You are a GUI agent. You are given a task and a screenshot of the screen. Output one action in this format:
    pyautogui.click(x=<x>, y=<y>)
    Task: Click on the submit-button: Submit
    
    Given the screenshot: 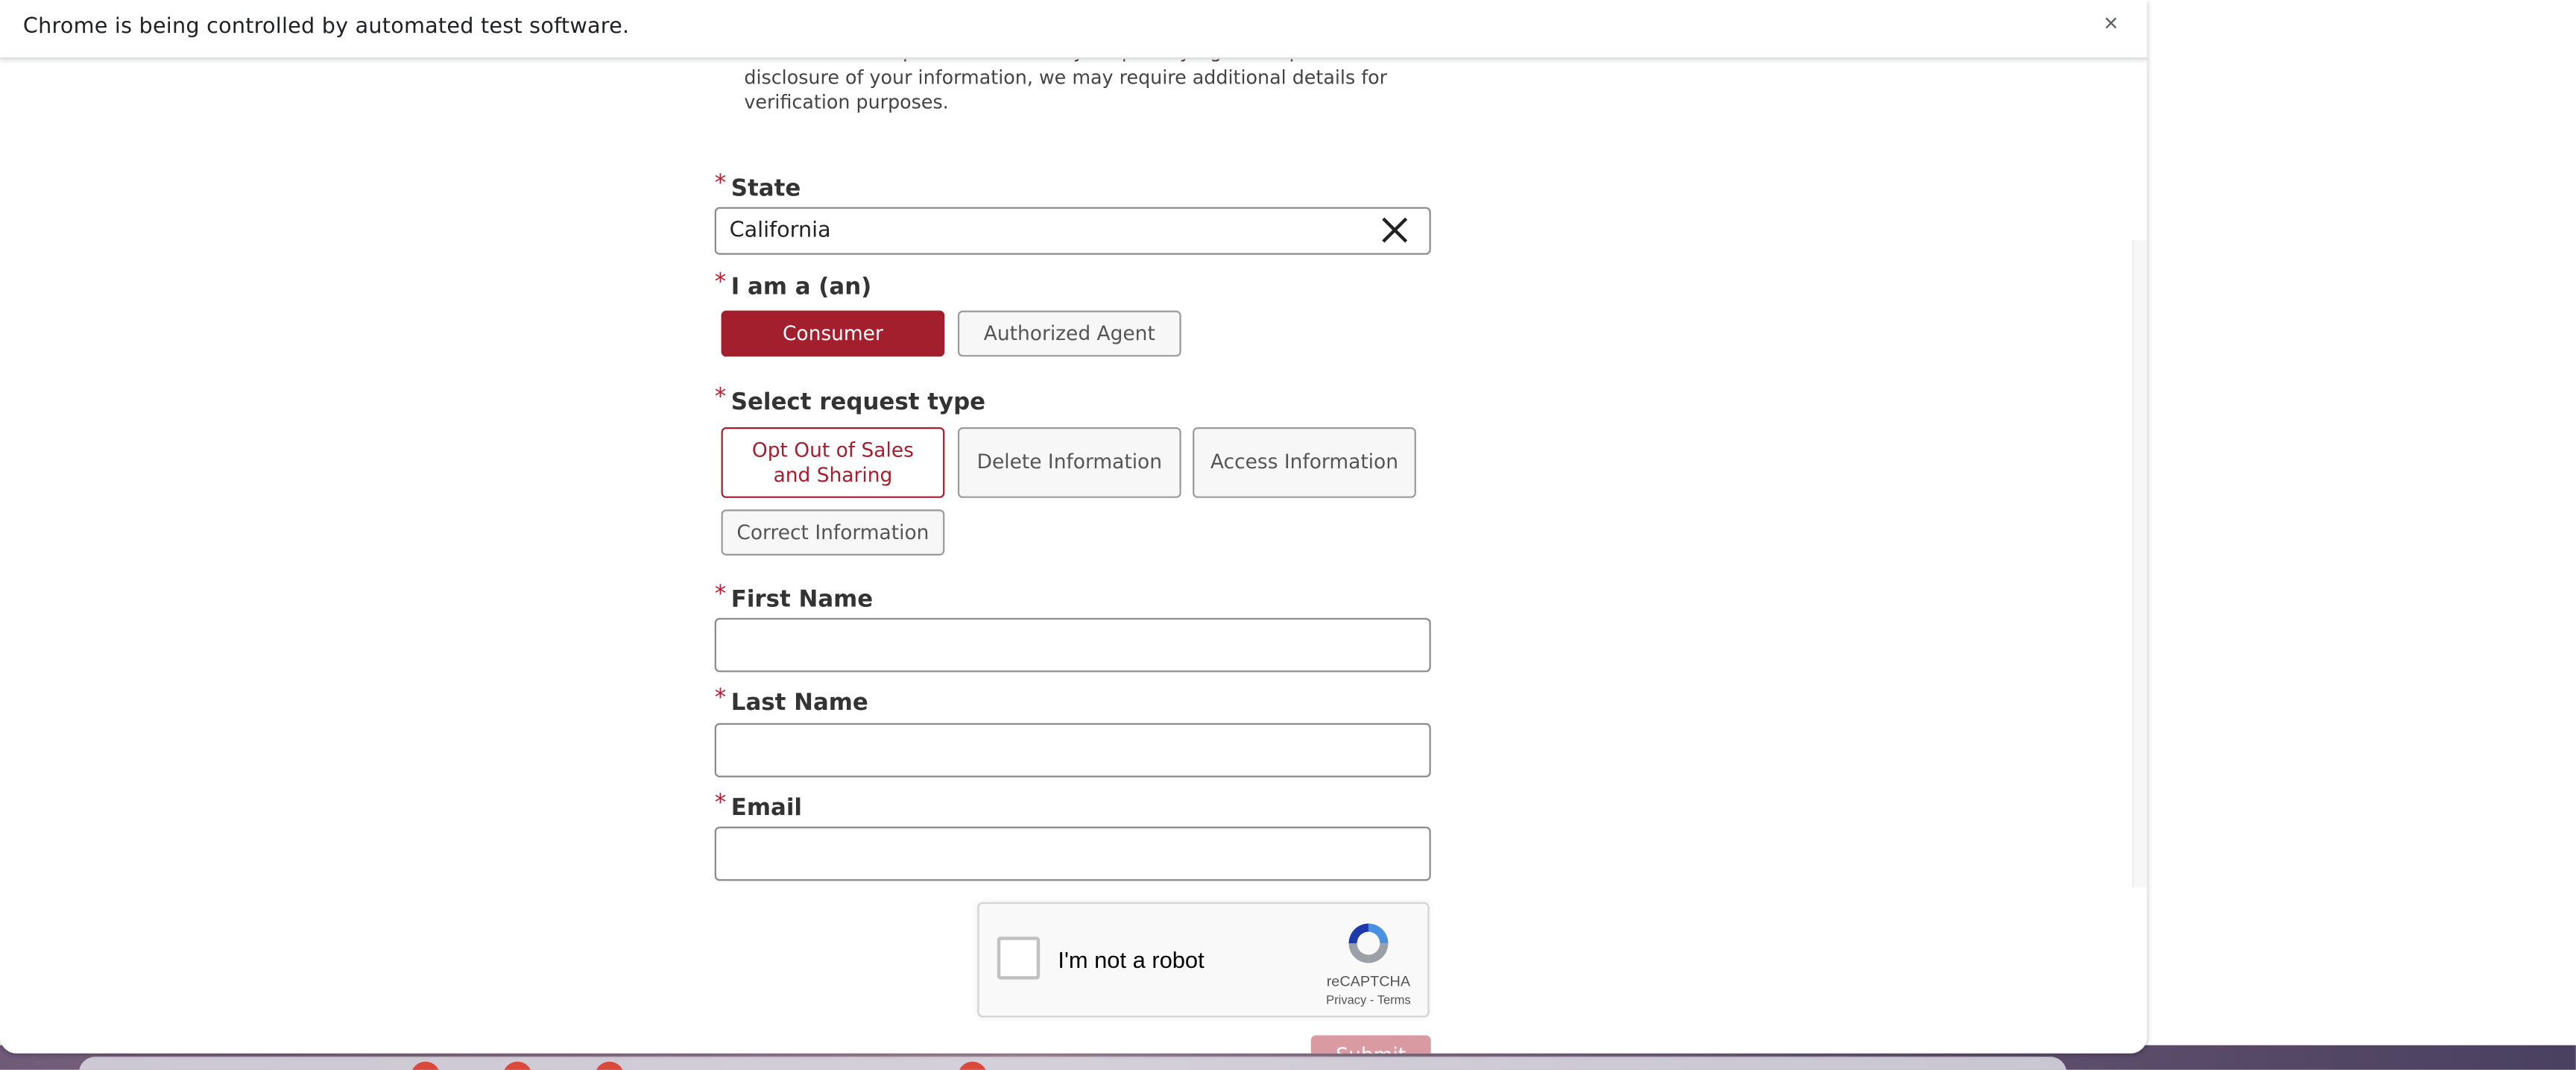 What is the action you would take?
    pyautogui.click(x=1370, y=1044)
    